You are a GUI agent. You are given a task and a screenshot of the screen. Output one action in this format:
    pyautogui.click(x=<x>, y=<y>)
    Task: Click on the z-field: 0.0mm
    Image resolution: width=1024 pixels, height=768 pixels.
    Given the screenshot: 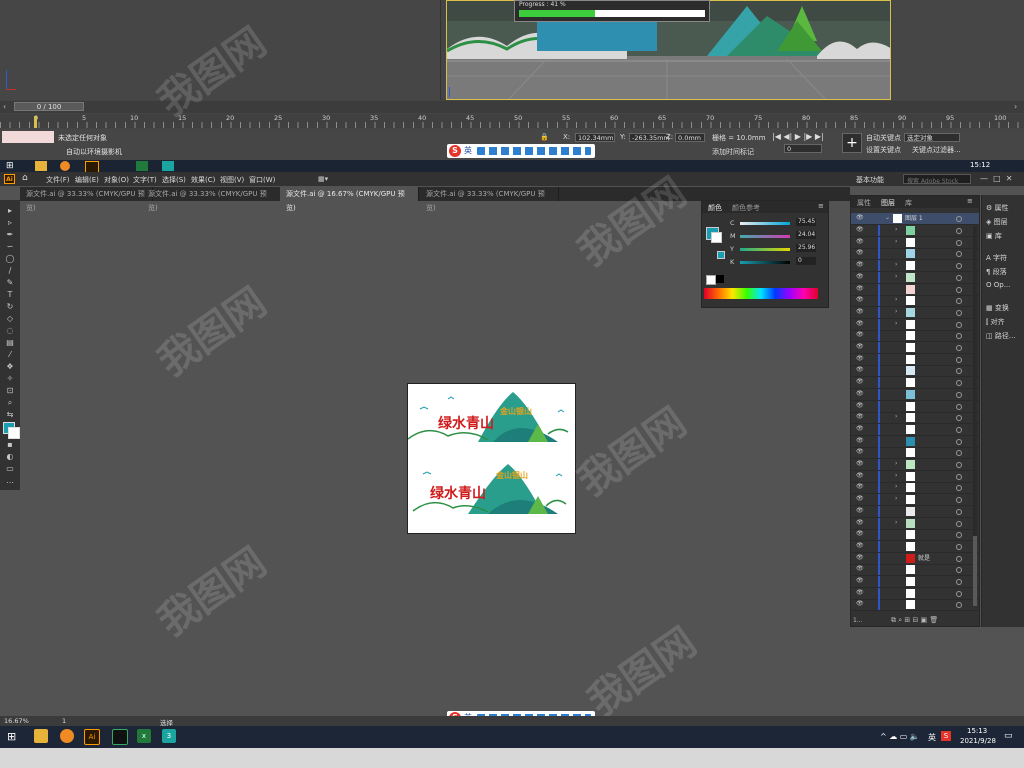 What is the action you would take?
    pyautogui.click(x=690, y=137)
    